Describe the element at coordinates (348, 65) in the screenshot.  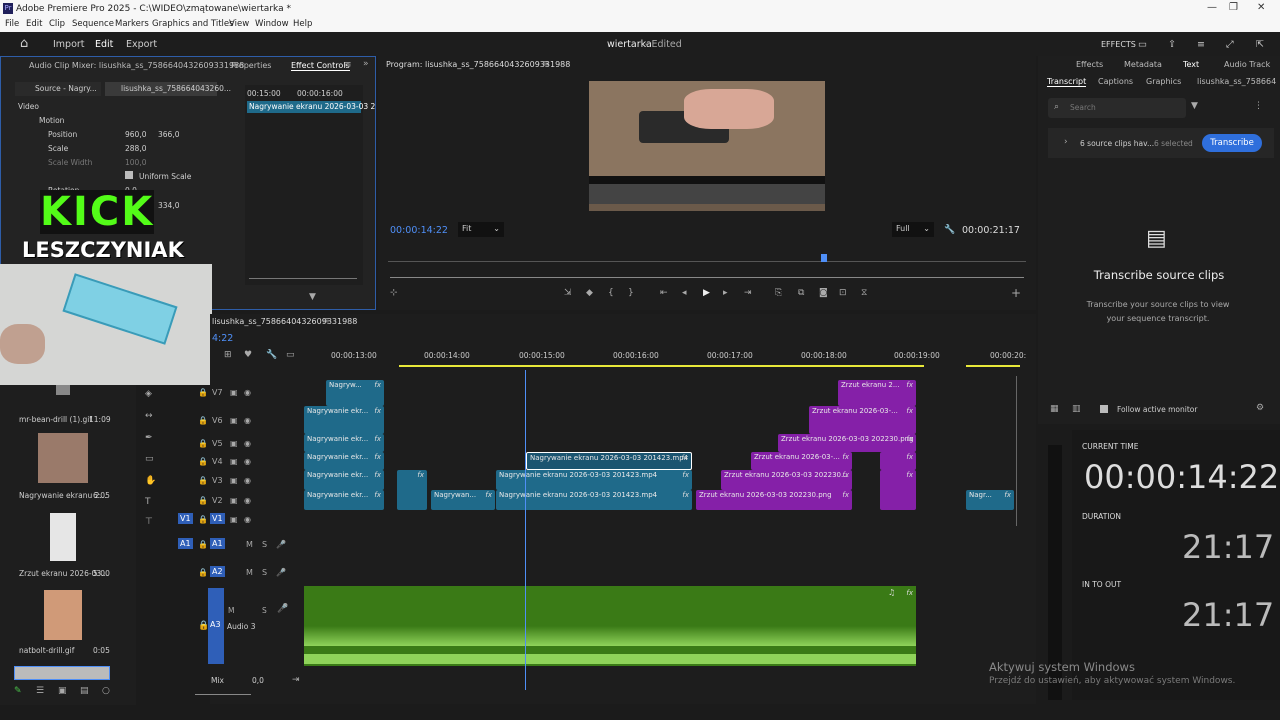
I see `panel-menu-icon: ≡` at that location.